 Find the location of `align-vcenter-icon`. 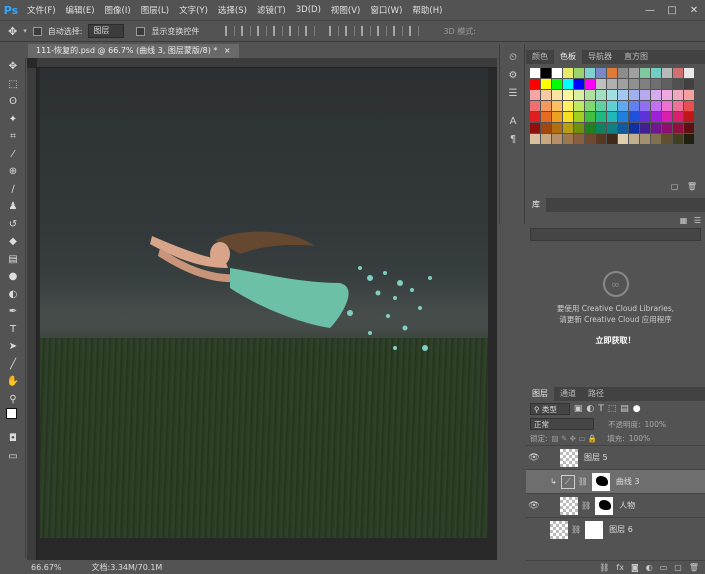

align-vcenter-icon is located at coordinates (246, 31).